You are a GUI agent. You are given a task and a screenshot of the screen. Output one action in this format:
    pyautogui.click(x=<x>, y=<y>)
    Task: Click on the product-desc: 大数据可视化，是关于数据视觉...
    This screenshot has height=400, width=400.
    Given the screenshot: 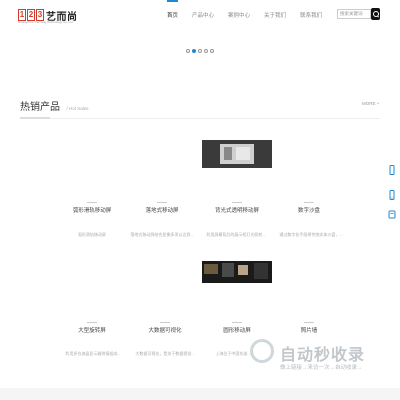 What is the action you would take?
    pyautogui.click(x=165, y=353)
    